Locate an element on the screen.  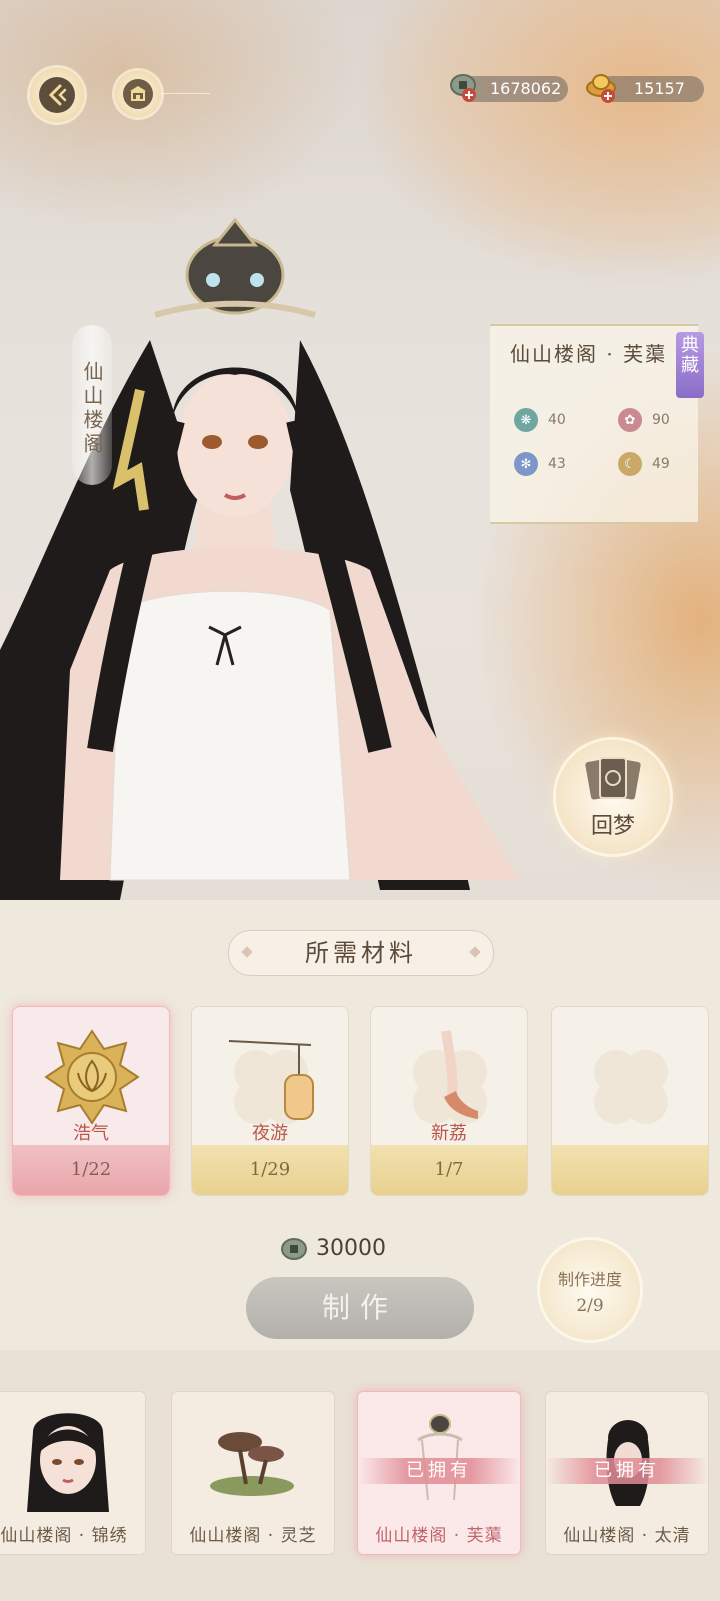
outfit-item-fuqu: 已拥有 仙山楼阁 · 芙蕖 is located at coordinates (439, 1473).